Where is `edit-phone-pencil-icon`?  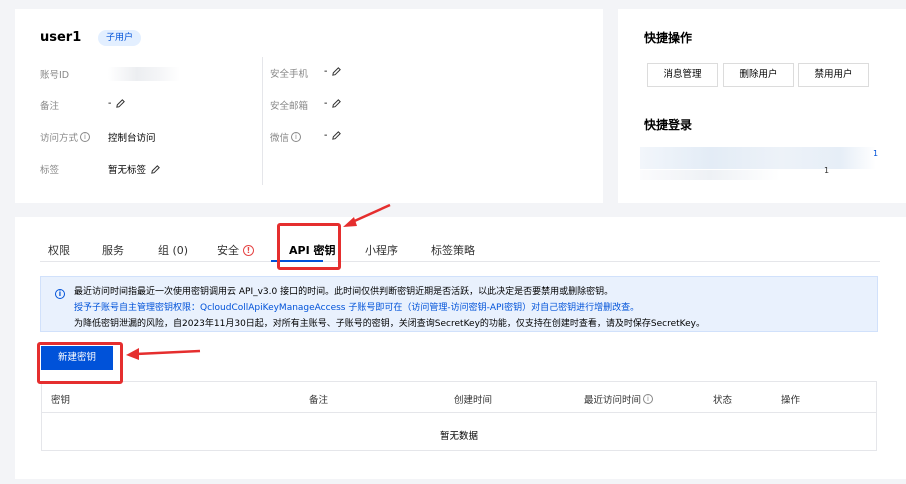 edit-phone-pencil-icon is located at coordinates (336, 71).